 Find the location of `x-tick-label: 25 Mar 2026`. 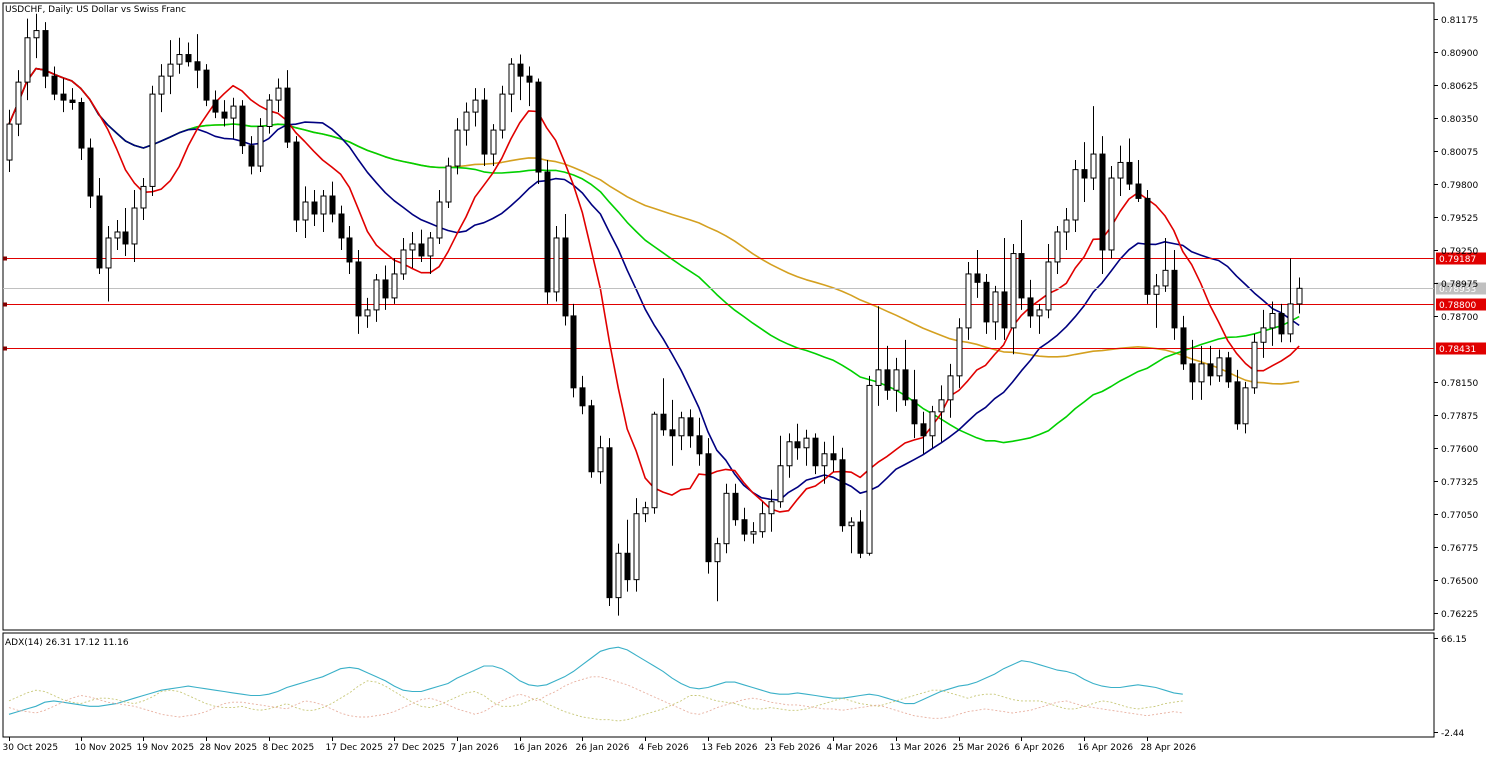

x-tick-label: 25 Mar 2026 is located at coordinates (981, 748).